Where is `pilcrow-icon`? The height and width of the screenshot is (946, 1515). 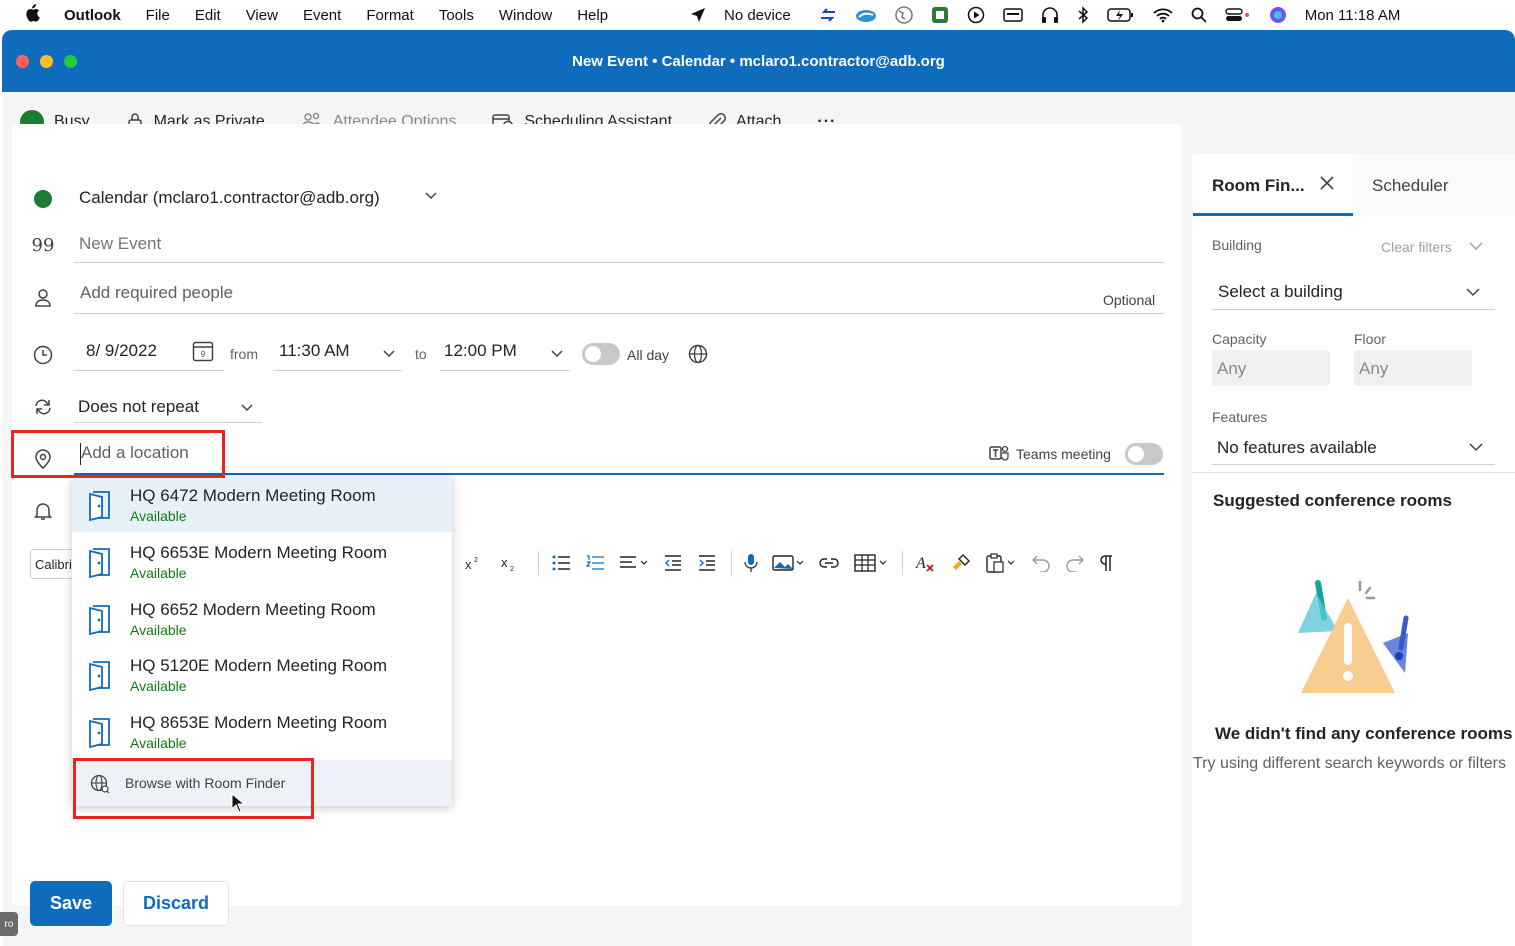 pilcrow-icon is located at coordinates (1106, 563).